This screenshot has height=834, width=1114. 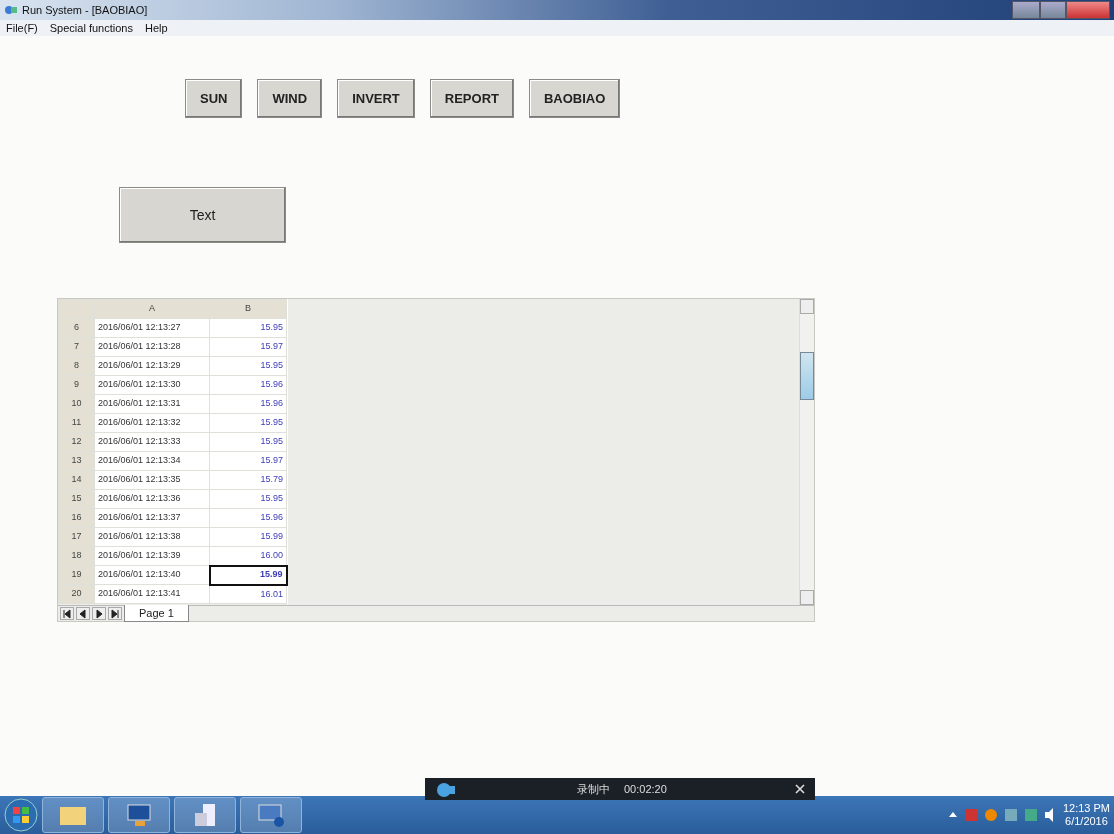 What do you see at coordinates (471, 98) in the screenshot?
I see `toolbar-button: REPORT` at bounding box center [471, 98].